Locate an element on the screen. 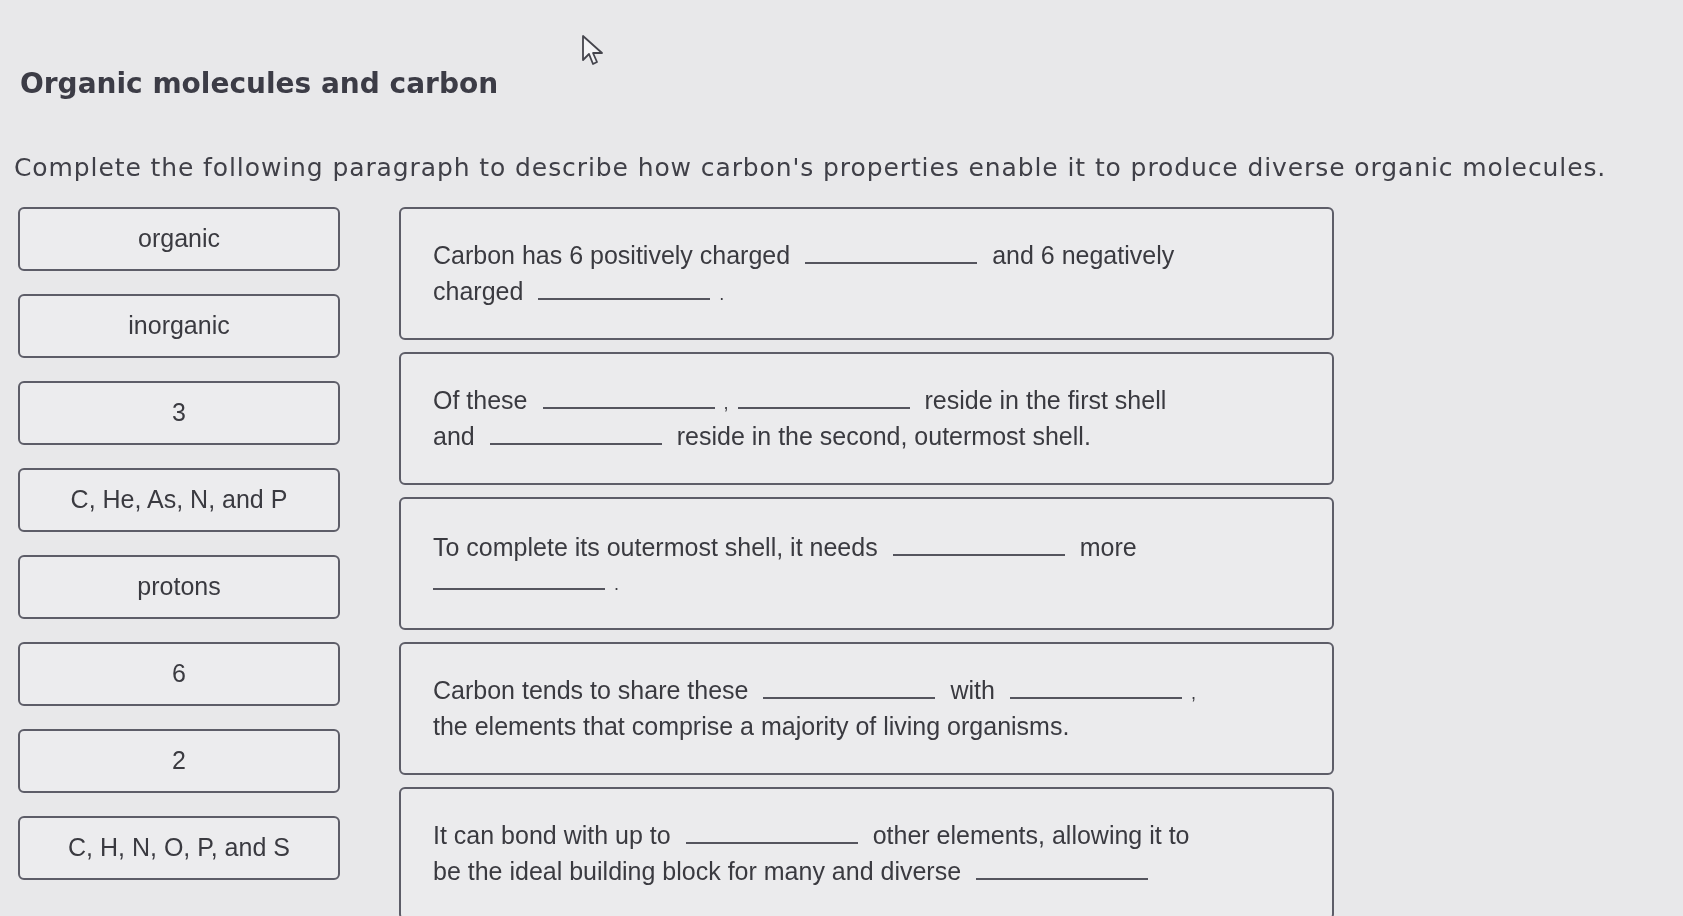 This screenshot has width=1683, height=916. sentence-text: Carbon has 6 positively charged is located at coordinates (612, 255).